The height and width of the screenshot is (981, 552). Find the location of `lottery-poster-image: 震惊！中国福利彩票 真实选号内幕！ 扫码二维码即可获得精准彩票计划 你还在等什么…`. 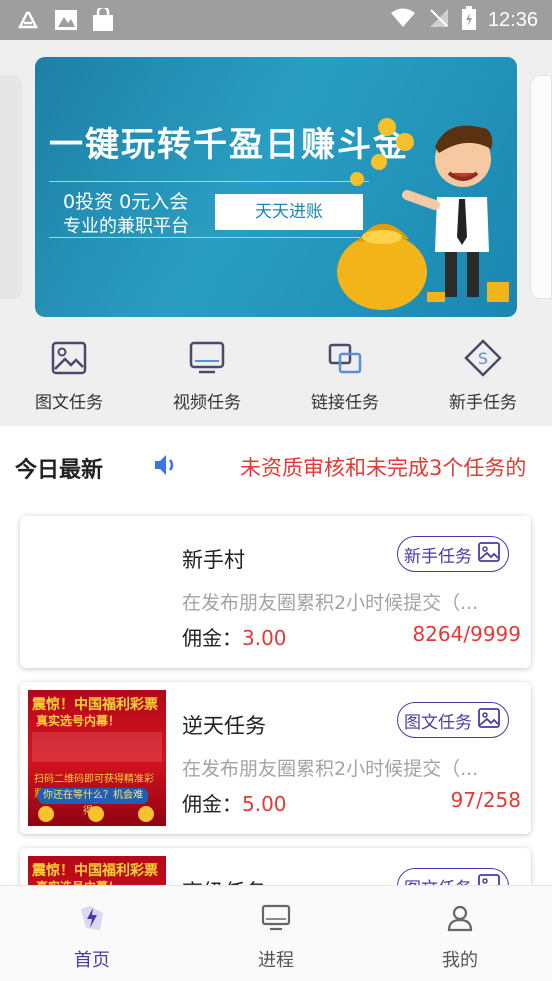

lottery-poster-image: 震惊！中国福利彩票 真实选号内幕！ 扫码二维码即可获得精准彩票计划 你还在等什么… is located at coordinates (97, 758).